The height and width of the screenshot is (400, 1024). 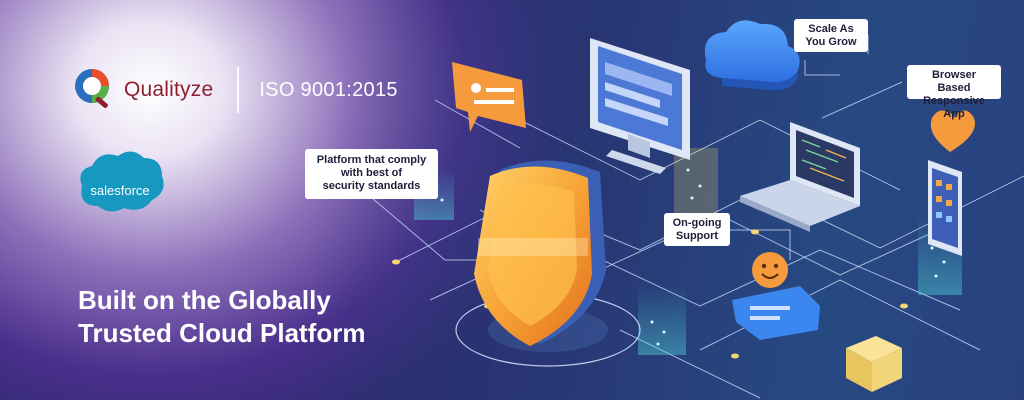 What do you see at coordinates (954, 81) in the screenshot?
I see `callout-browser-line-1: Browser Based` at bounding box center [954, 81].